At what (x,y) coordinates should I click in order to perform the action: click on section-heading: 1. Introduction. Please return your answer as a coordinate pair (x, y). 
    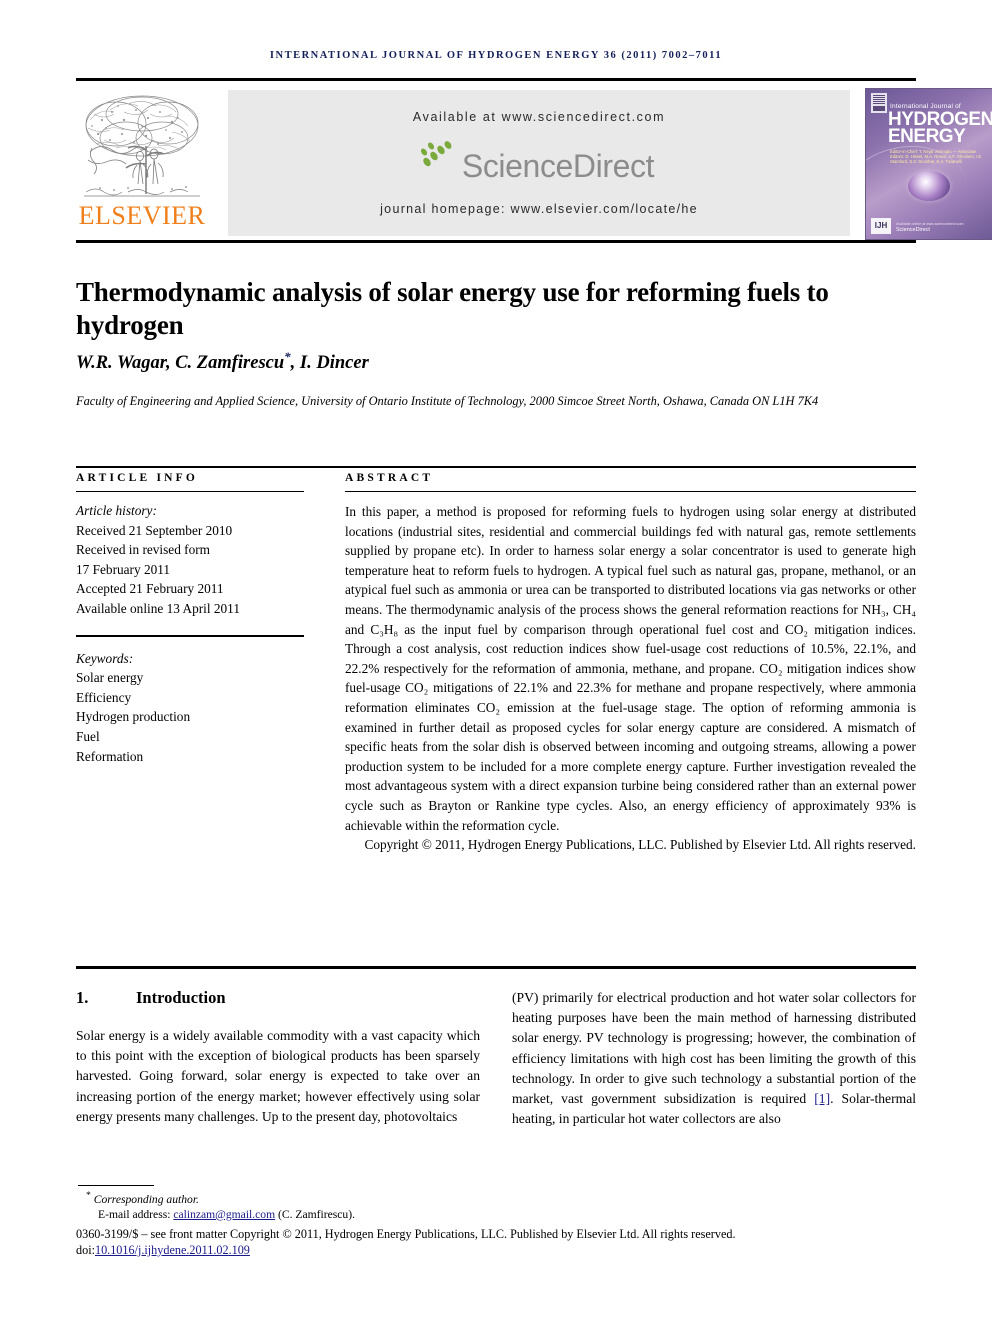
    Looking at the image, I should click on (278, 998).